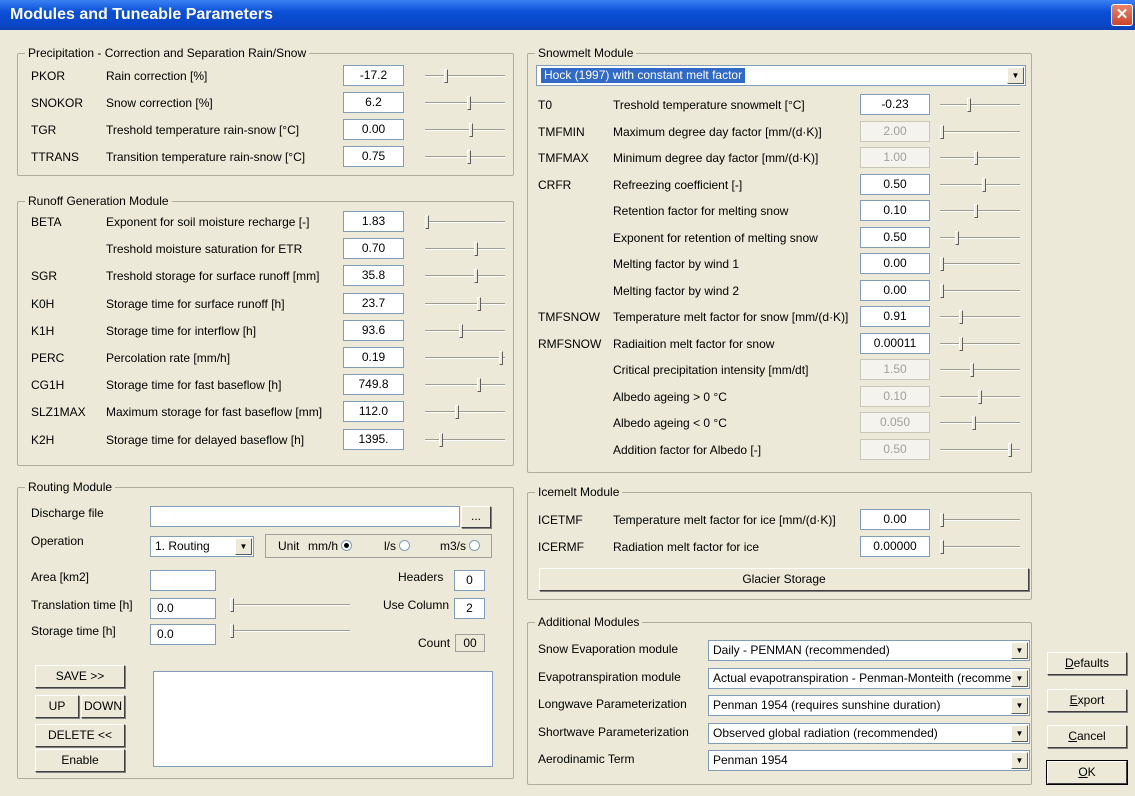 The image size is (1135, 796). What do you see at coordinates (1087, 736) in the screenshot?
I see `cancel-button: Cancel` at bounding box center [1087, 736].